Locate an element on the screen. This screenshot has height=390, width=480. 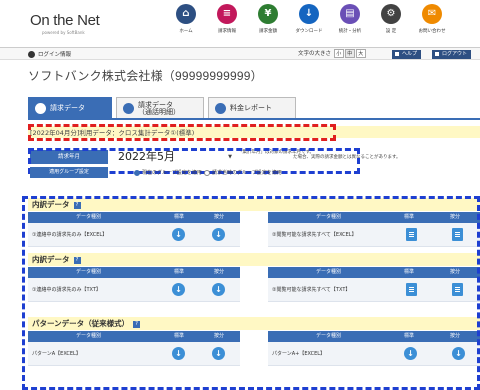
nav-download: ↓ ダウンロード is located at coordinates (309, 19).